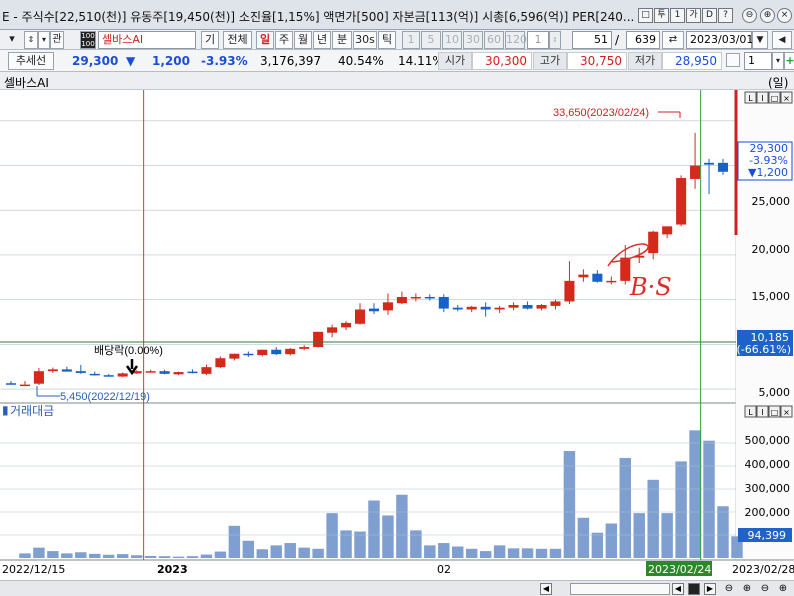 The image size is (794, 596). Describe the element at coordinates (747, 589) in the screenshot. I see `zoom-in-chart-icon: ⊕` at that location.